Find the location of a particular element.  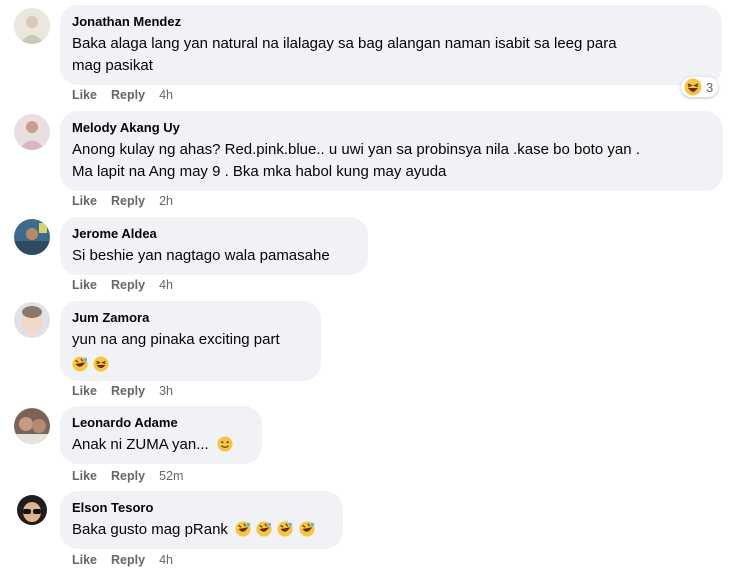

timestamp: 52m is located at coordinates (171, 476).